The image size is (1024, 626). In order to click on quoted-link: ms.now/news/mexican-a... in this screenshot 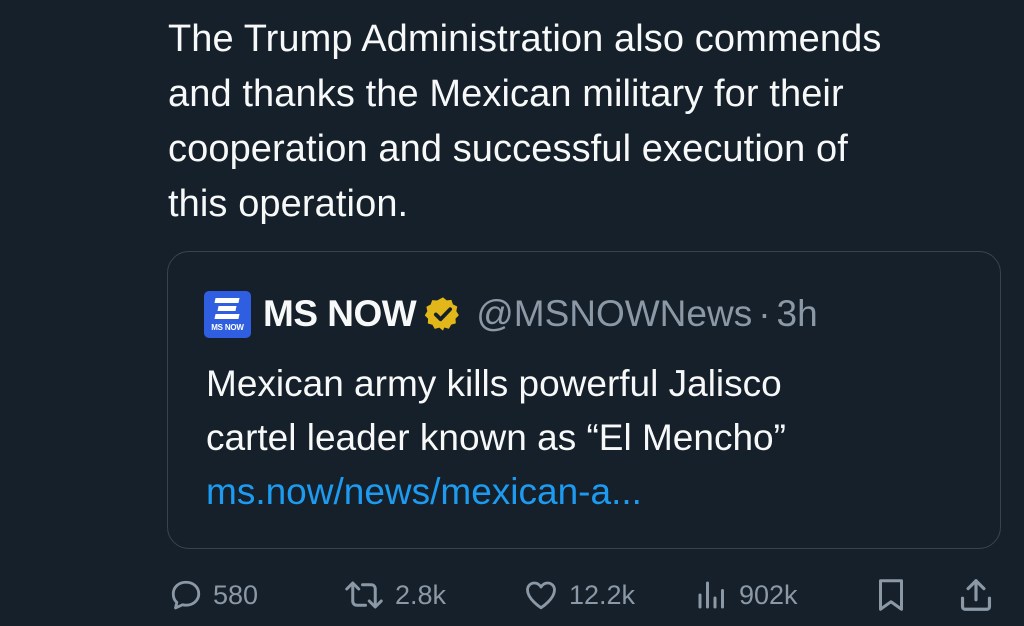, I will do `click(596, 492)`.